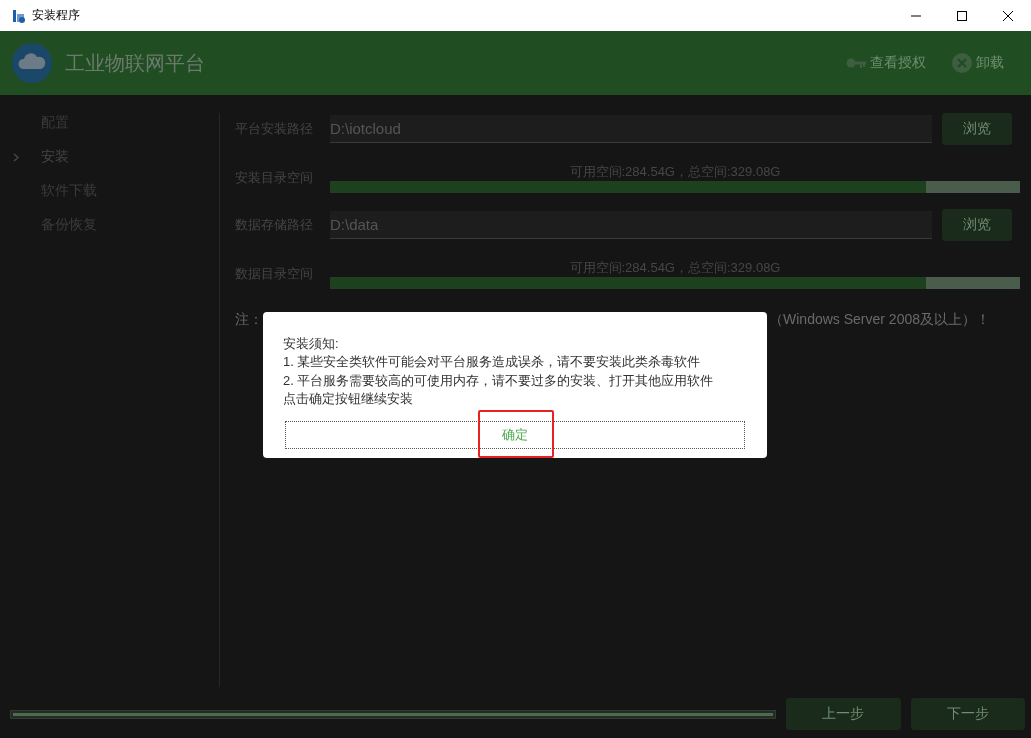  Describe the element at coordinates (32, 63) in the screenshot. I see `cloud-logo-icon` at that location.